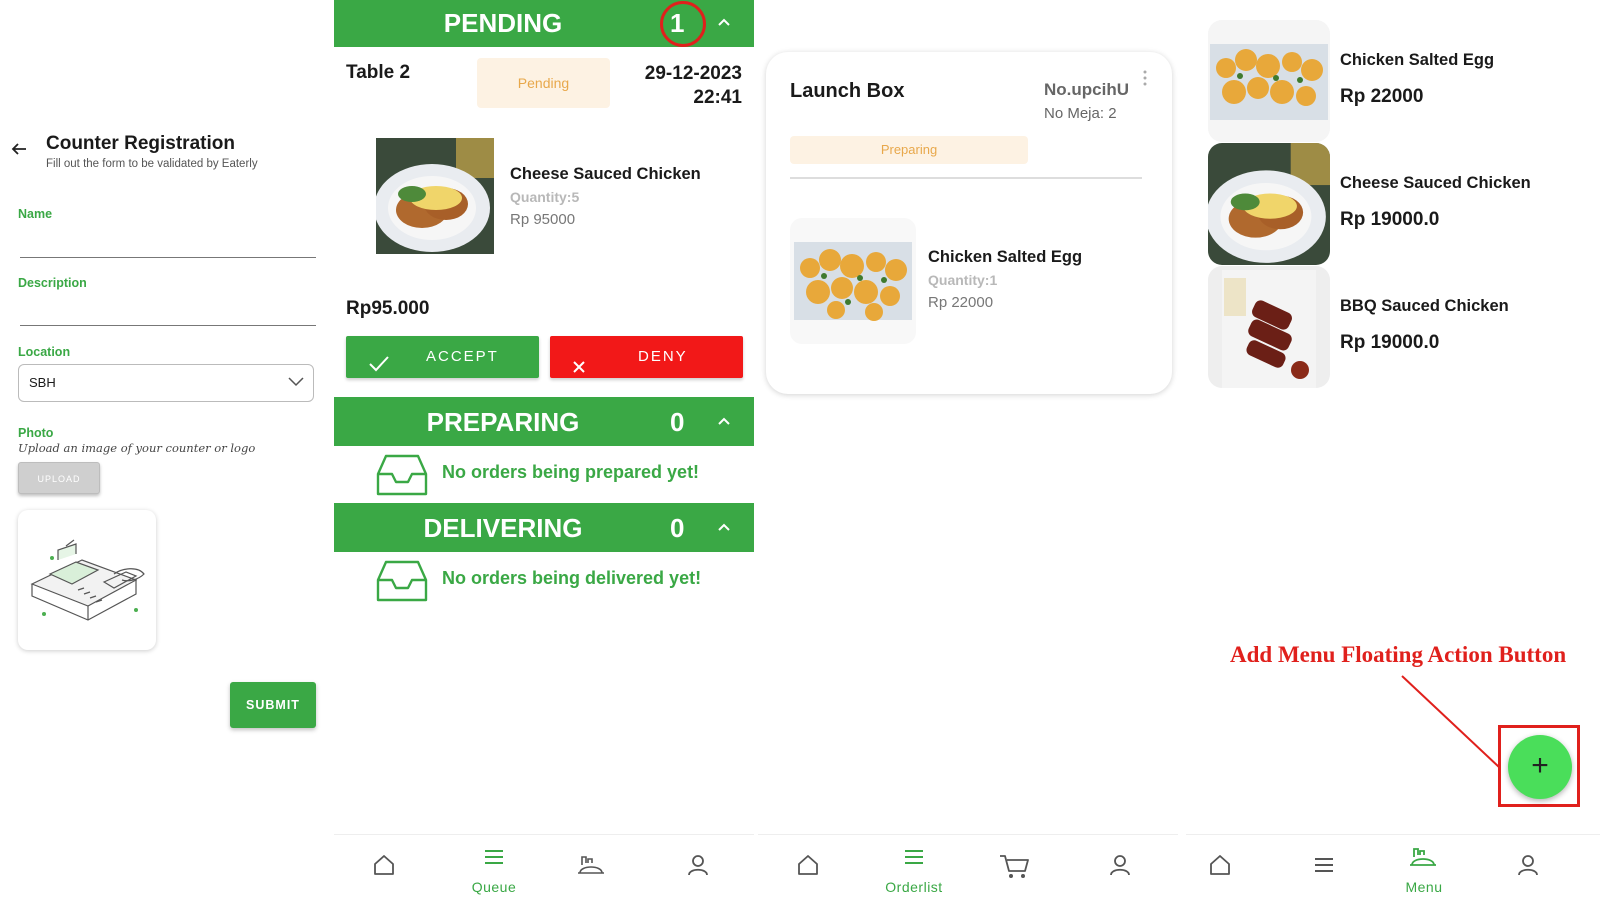 Image resolution: width=1600 pixels, height=901 pixels. Describe the element at coordinates (273, 705) in the screenshot. I see `submit-button: SUBMIT` at that location.